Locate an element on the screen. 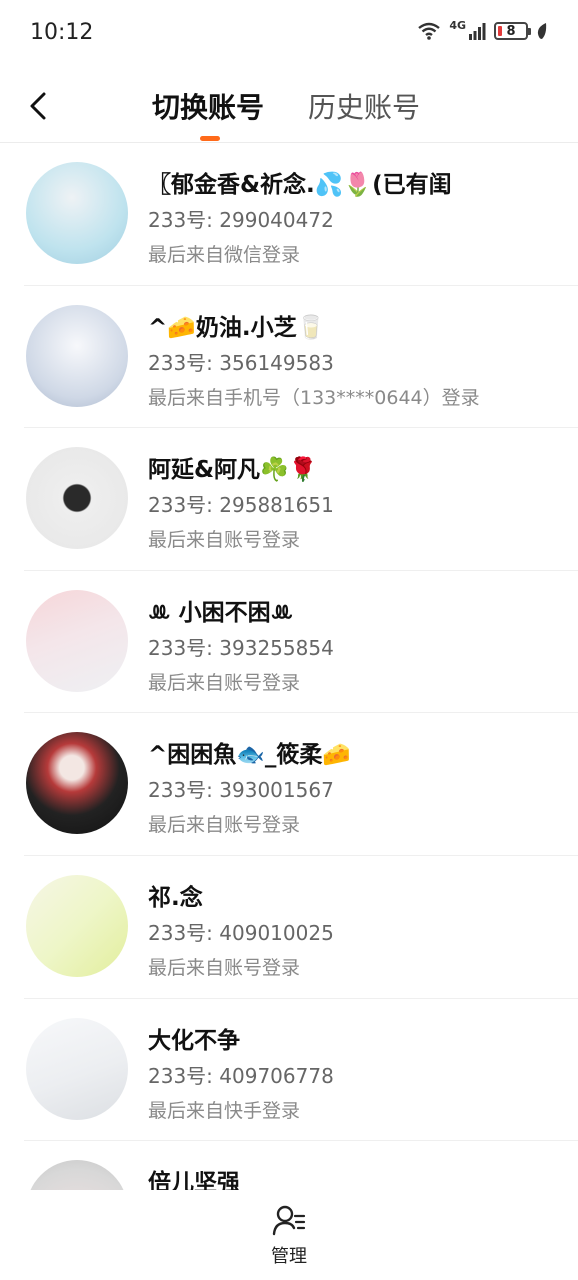  active-tab-indicator is located at coordinates (210, 138).